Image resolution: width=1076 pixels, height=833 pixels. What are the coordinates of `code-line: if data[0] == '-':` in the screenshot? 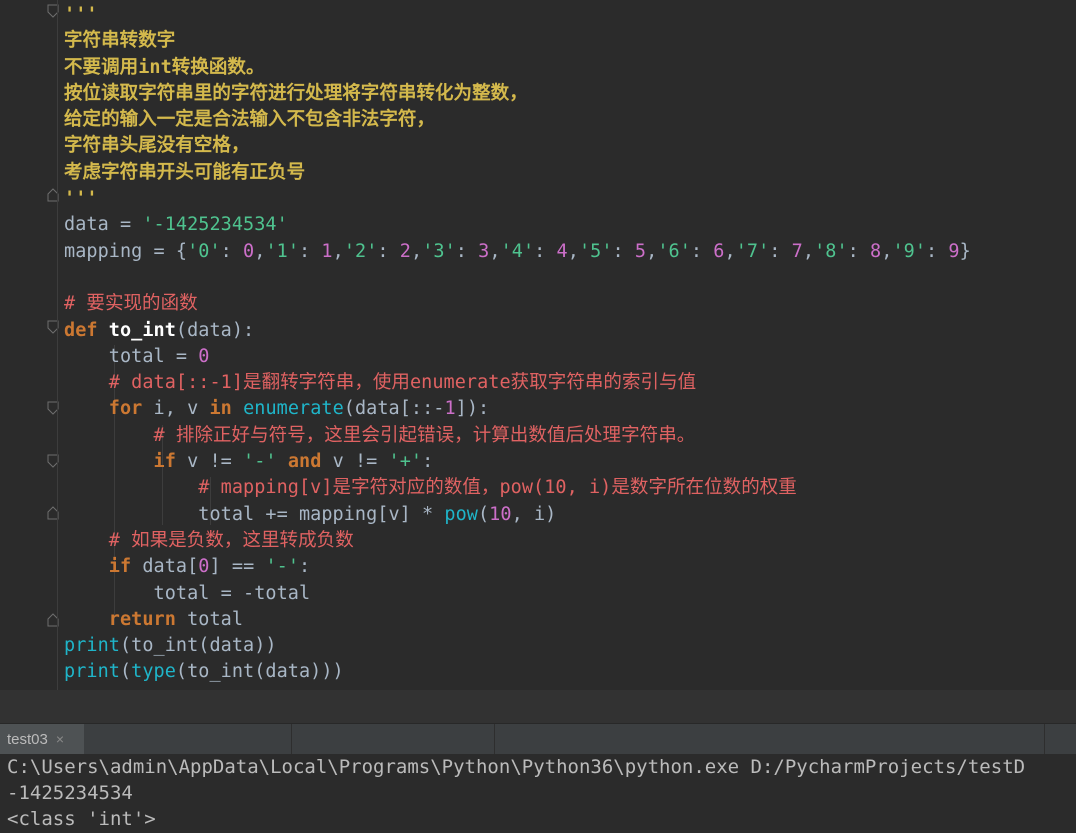 It's located at (570, 567).